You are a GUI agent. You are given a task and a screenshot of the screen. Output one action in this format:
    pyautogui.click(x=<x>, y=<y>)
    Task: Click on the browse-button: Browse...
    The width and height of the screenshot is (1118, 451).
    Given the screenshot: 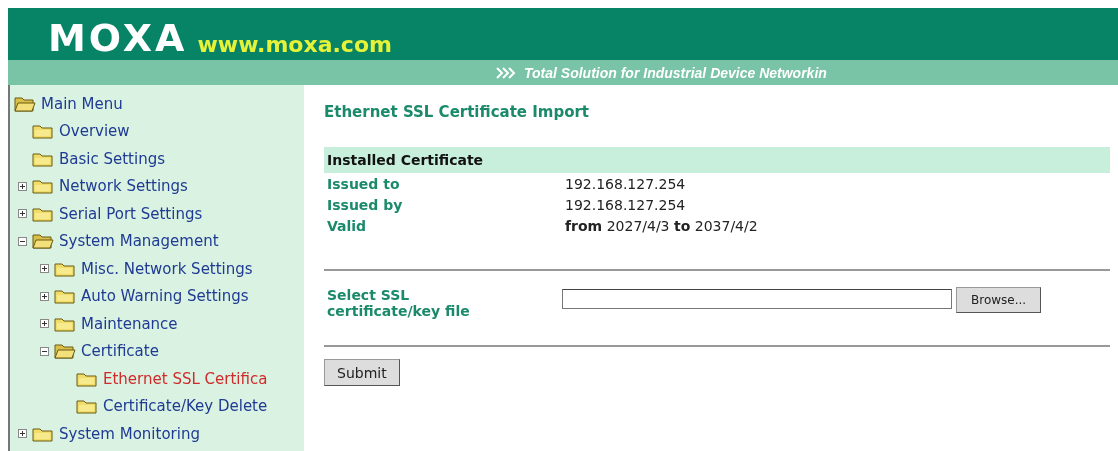 What is the action you would take?
    pyautogui.click(x=999, y=300)
    